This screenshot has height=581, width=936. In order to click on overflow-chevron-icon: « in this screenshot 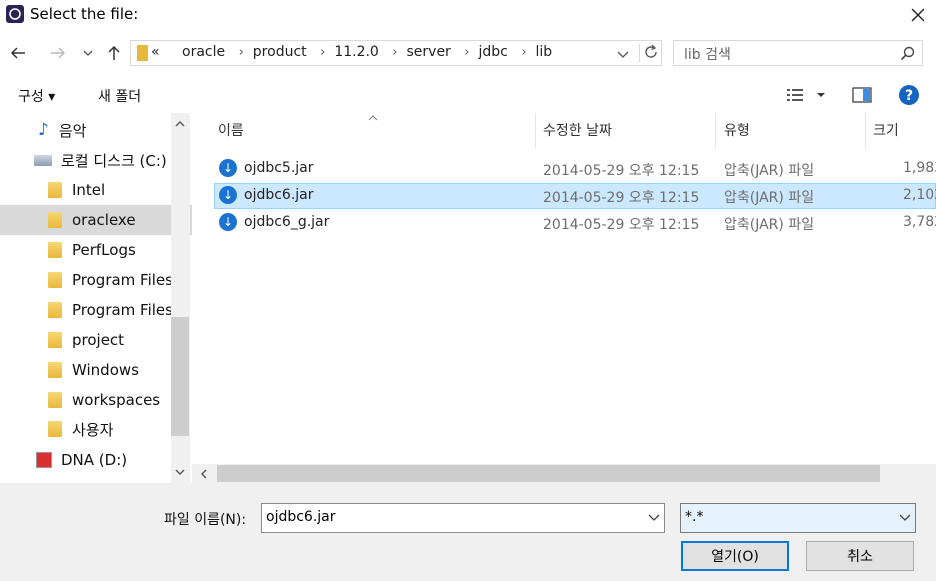, I will do `click(155, 52)`.